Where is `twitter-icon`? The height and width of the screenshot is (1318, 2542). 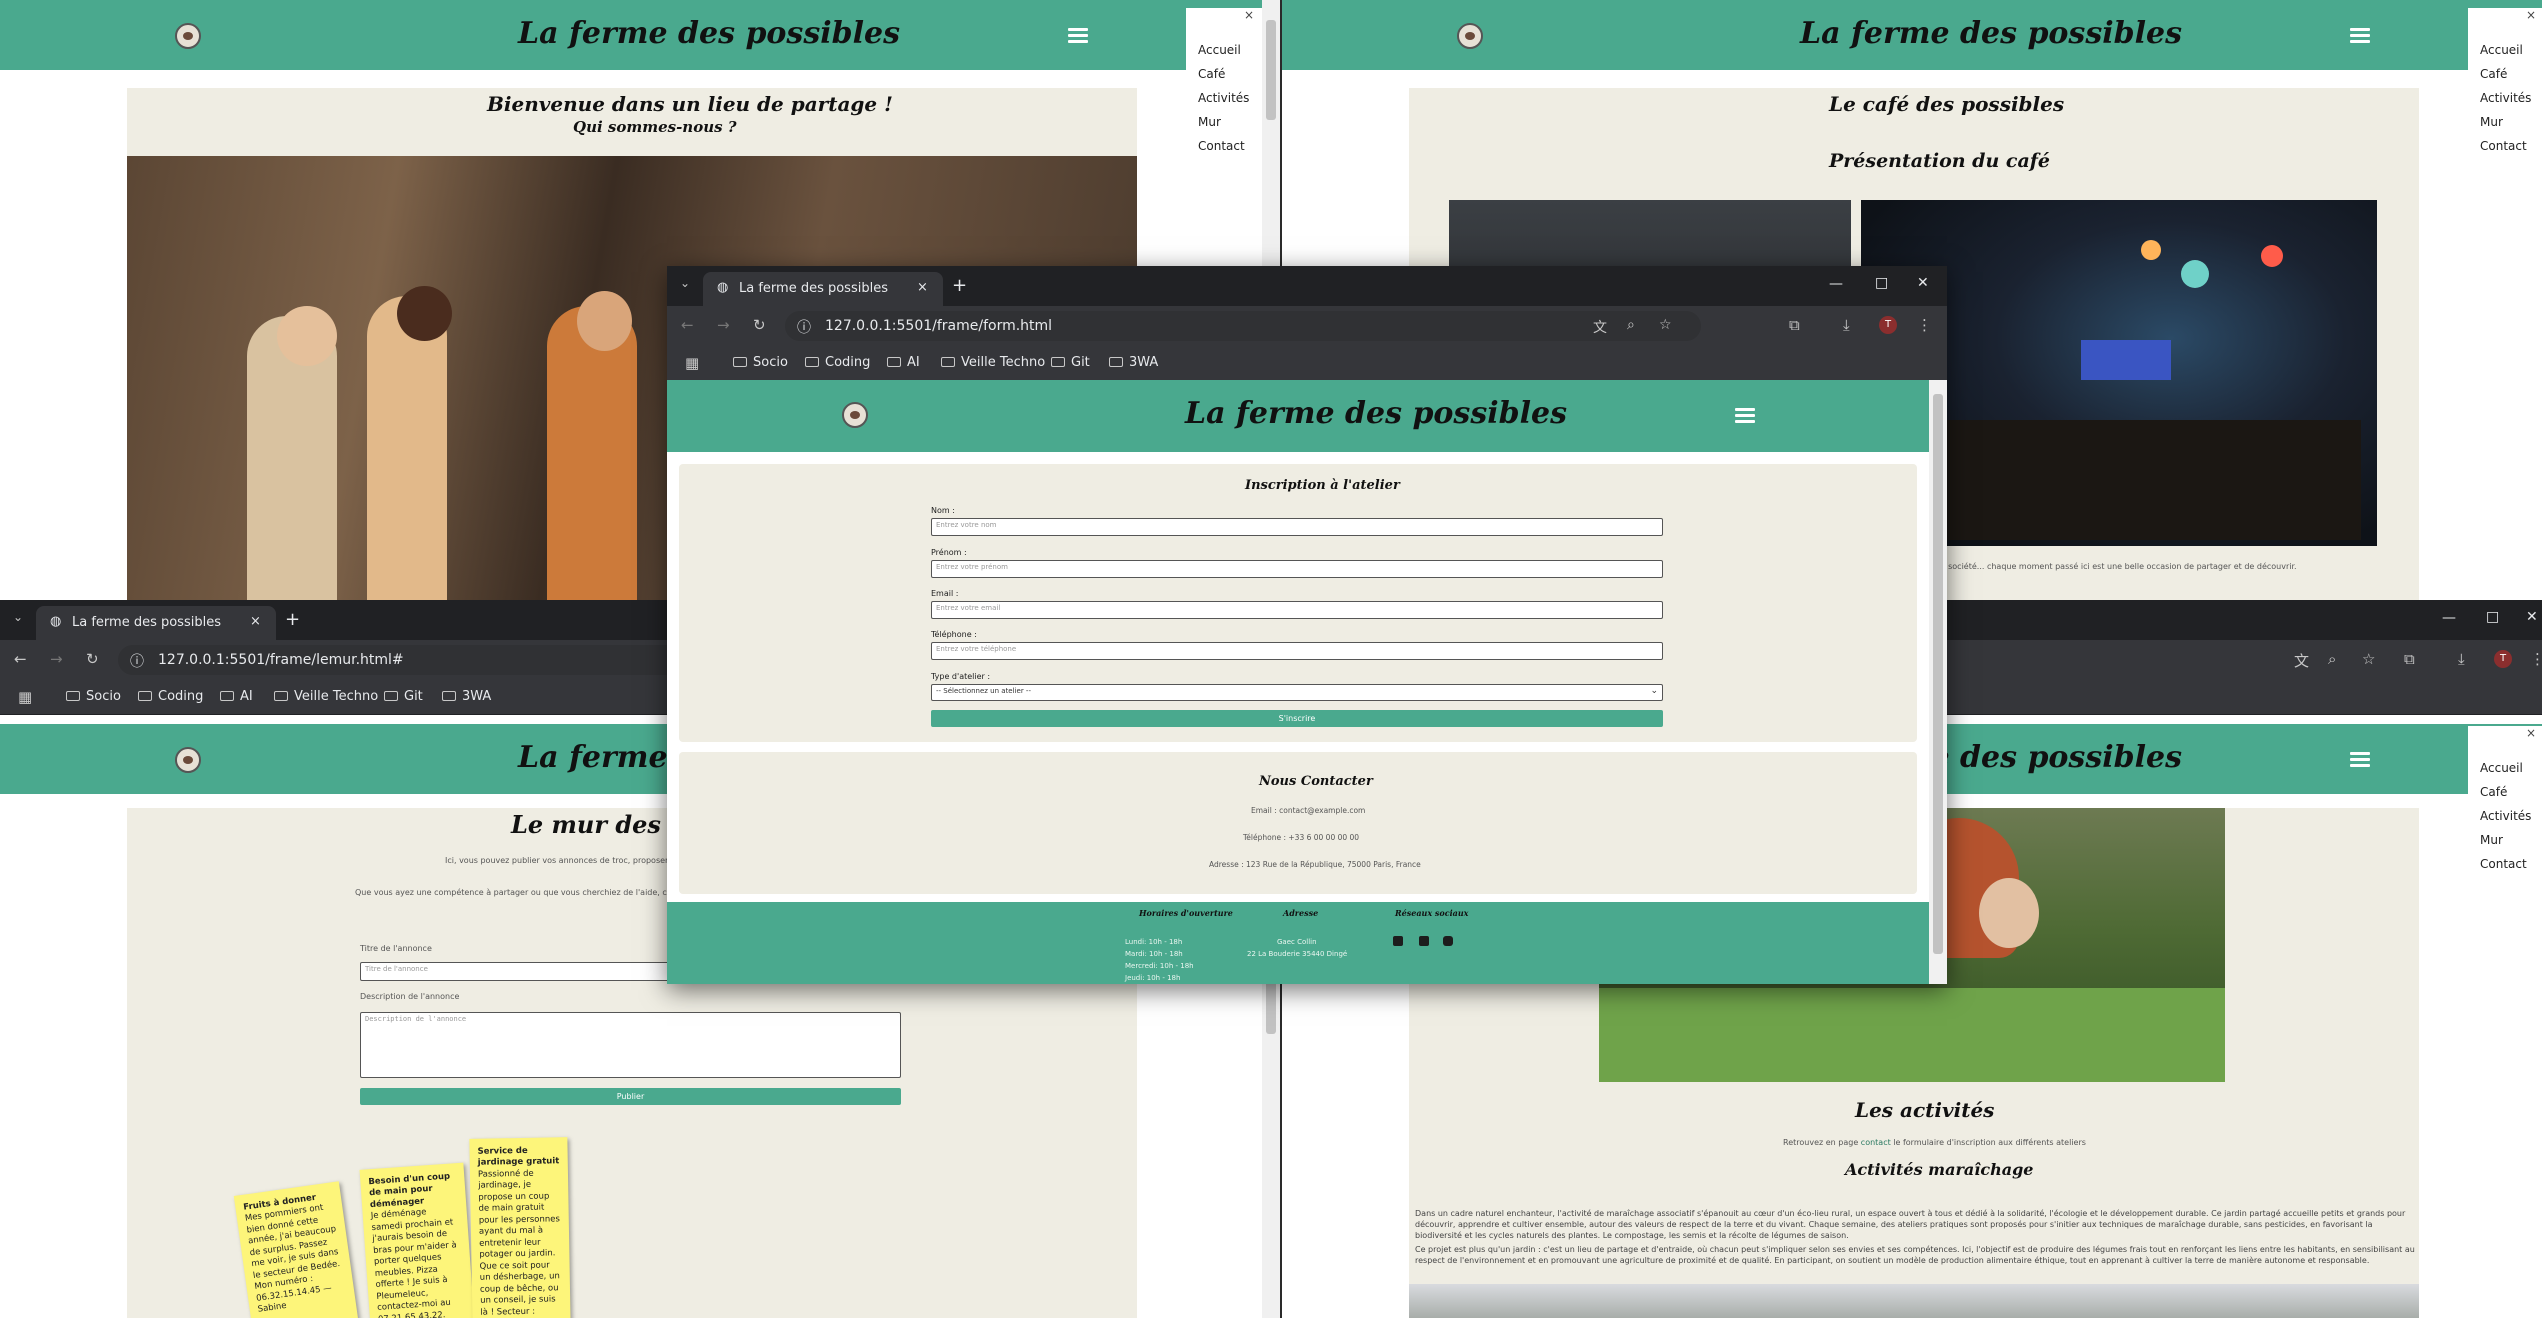
twitter-icon is located at coordinates (1424, 941).